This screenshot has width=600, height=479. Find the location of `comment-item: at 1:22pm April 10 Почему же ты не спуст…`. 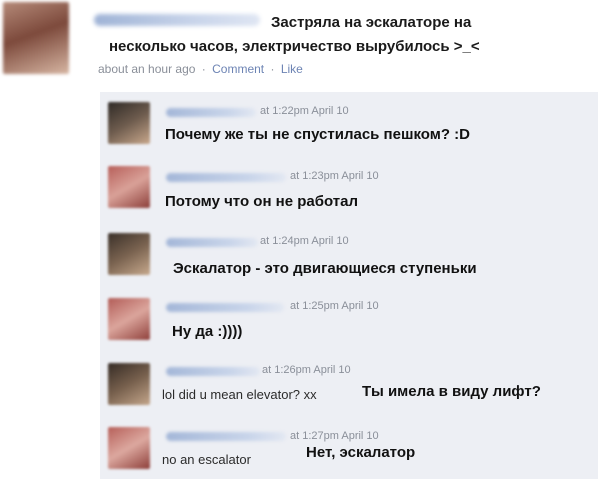

comment-item: at 1:22pm April 10 Почему же ты не спуст… is located at coordinates (349, 125).